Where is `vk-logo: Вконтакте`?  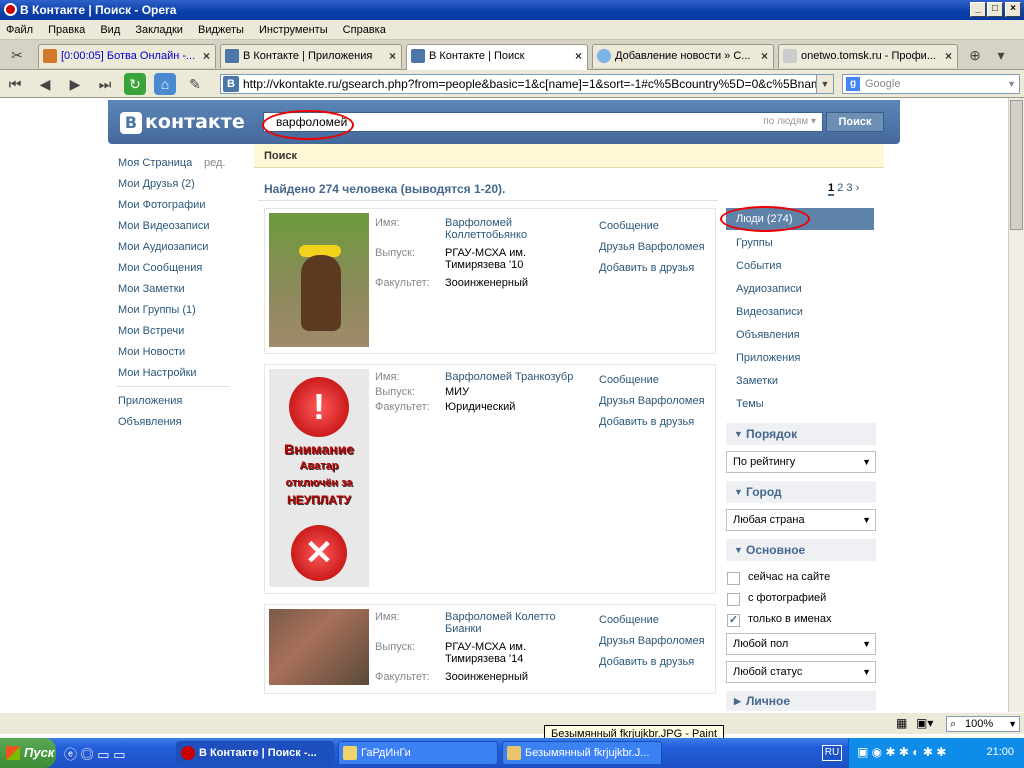
vk-logo: Вконтакте is located at coordinates (182, 122).